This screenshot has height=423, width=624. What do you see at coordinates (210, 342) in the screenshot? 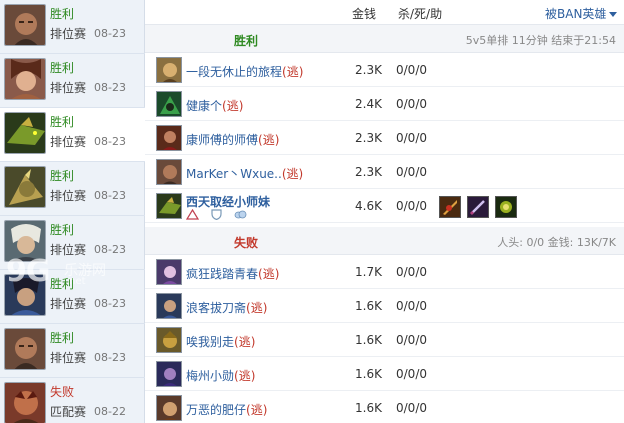
I see `player-name: 唉我别走` at bounding box center [210, 342].